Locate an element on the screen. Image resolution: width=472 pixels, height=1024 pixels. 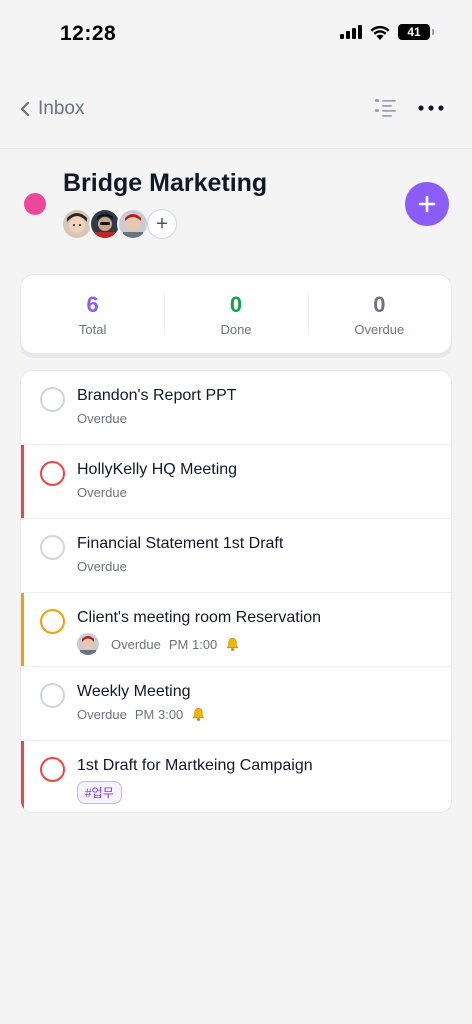
stat-value: 6 is located at coordinates (92, 304).